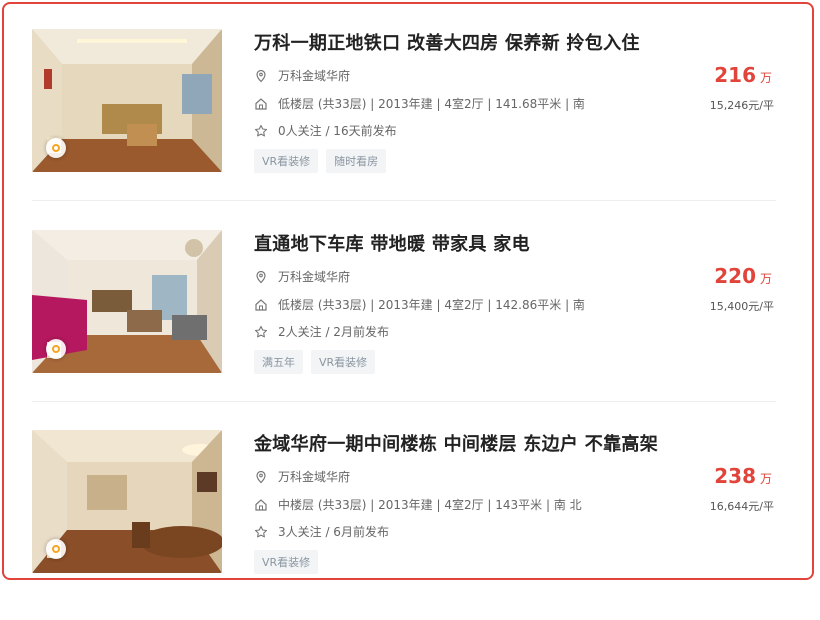  I want to click on follow-row: 0人关注 / 16天前发布, so click(325, 130).